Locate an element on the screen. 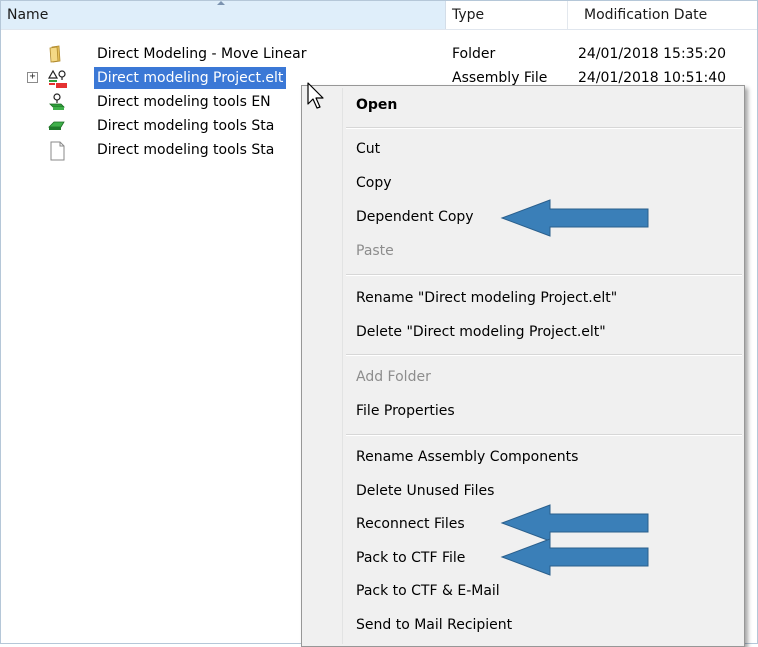 The width and height of the screenshot is (758, 647). menu-icon-gutter is located at coordinates (323, 366).